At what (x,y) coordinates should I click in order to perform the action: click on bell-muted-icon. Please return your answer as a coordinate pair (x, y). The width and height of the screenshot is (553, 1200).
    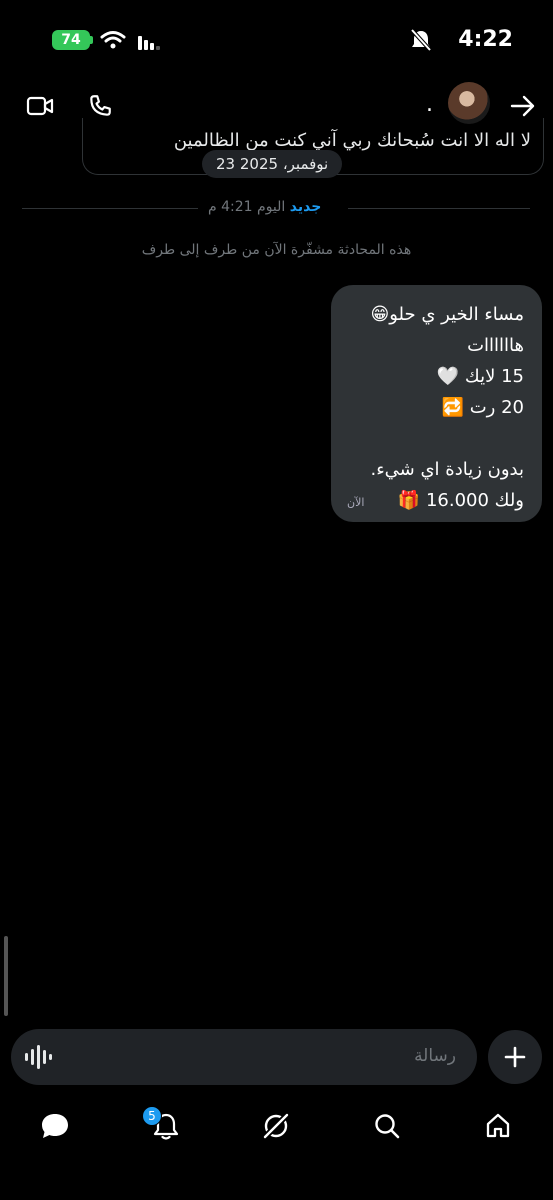
    Looking at the image, I should click on (421, 40).